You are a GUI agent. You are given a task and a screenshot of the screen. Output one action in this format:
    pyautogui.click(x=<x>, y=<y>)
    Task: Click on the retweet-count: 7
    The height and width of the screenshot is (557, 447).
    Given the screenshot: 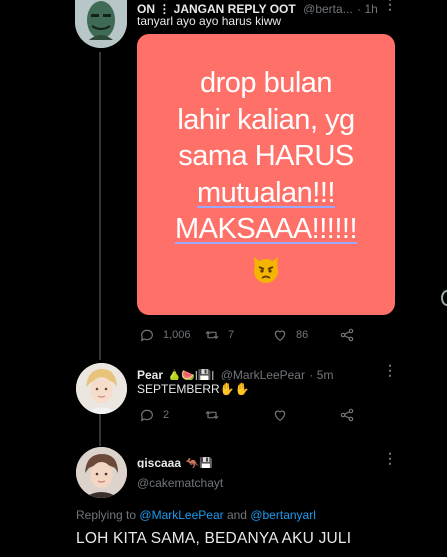 What is the action you would take?
    pyautogui.click(x=231, y=335)
    